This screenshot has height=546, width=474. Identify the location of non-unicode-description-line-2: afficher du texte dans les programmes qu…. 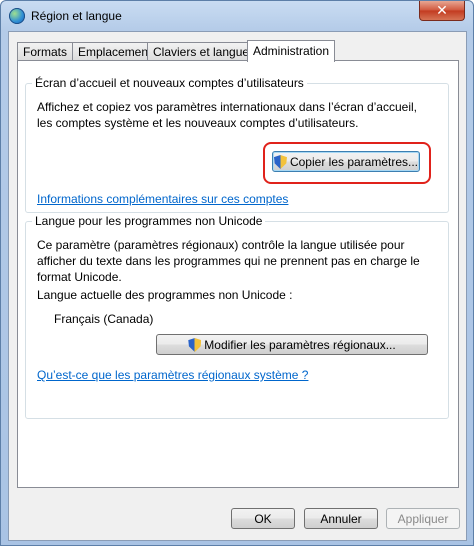
(228, 261).